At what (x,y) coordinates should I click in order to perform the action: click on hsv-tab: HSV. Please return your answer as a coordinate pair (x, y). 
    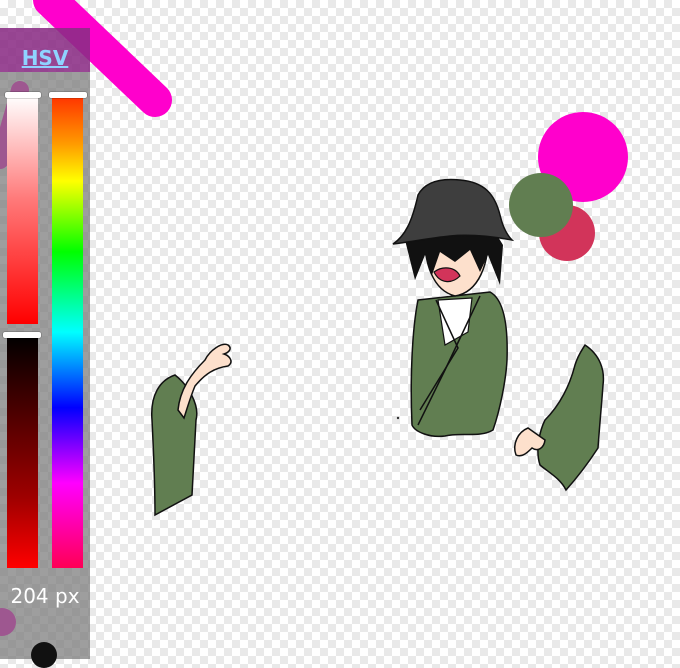
    Looking at the image, I should click on (45, 50).